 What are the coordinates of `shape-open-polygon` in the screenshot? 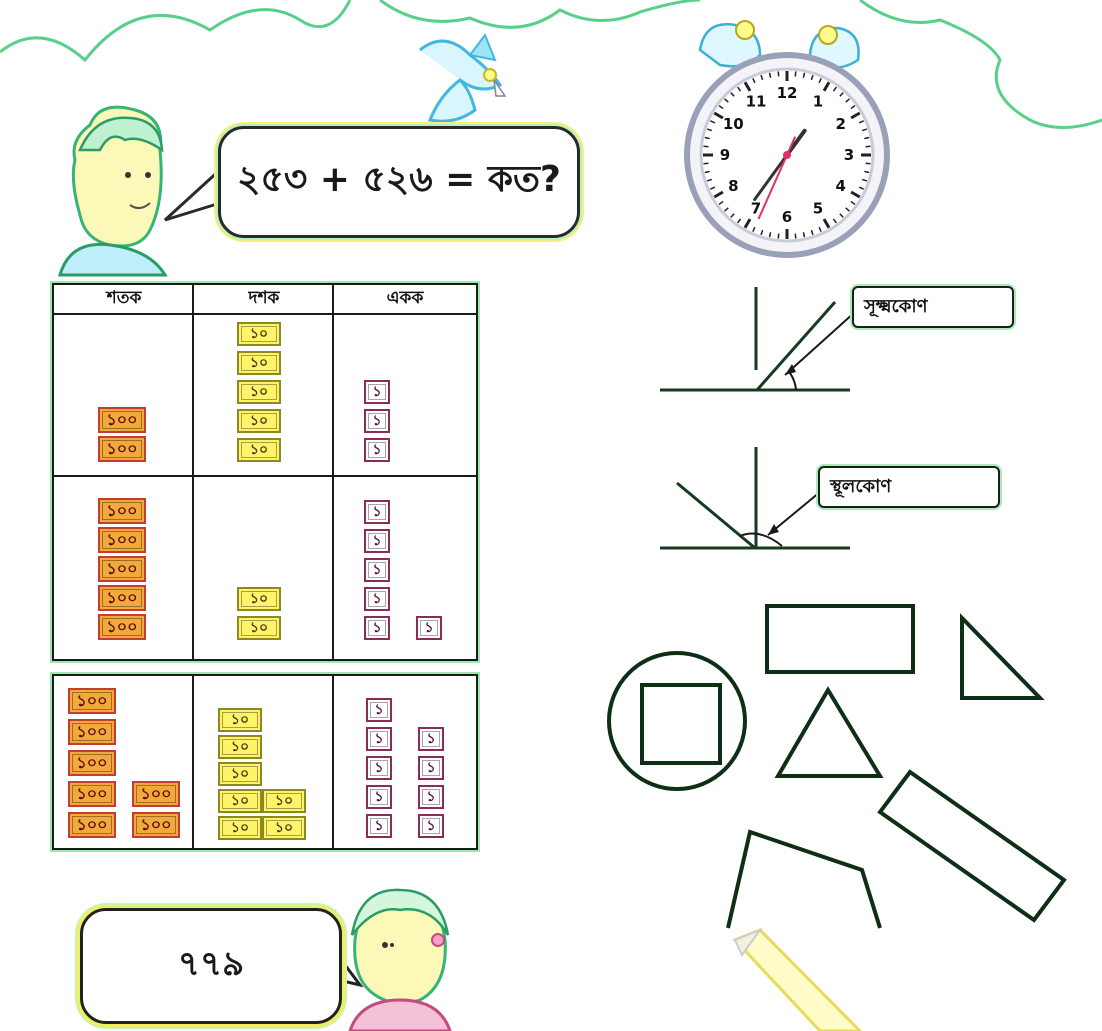 It's located at (804, 879).